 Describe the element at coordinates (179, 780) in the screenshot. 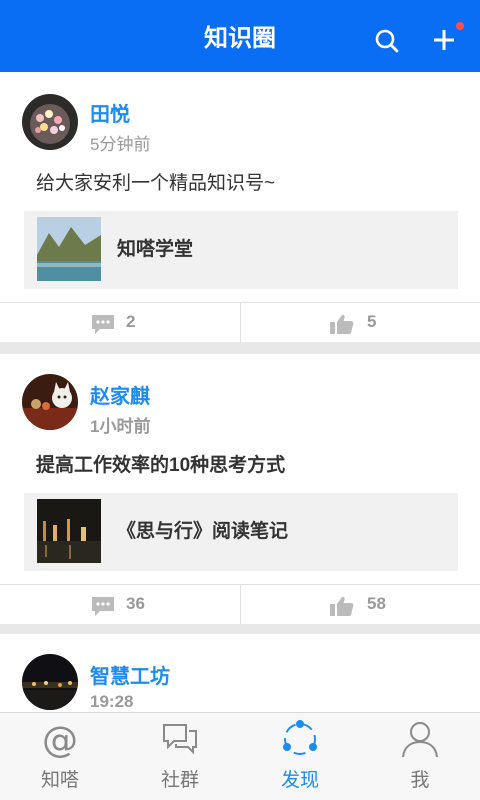

I see `tab-label: 社群` at that location.